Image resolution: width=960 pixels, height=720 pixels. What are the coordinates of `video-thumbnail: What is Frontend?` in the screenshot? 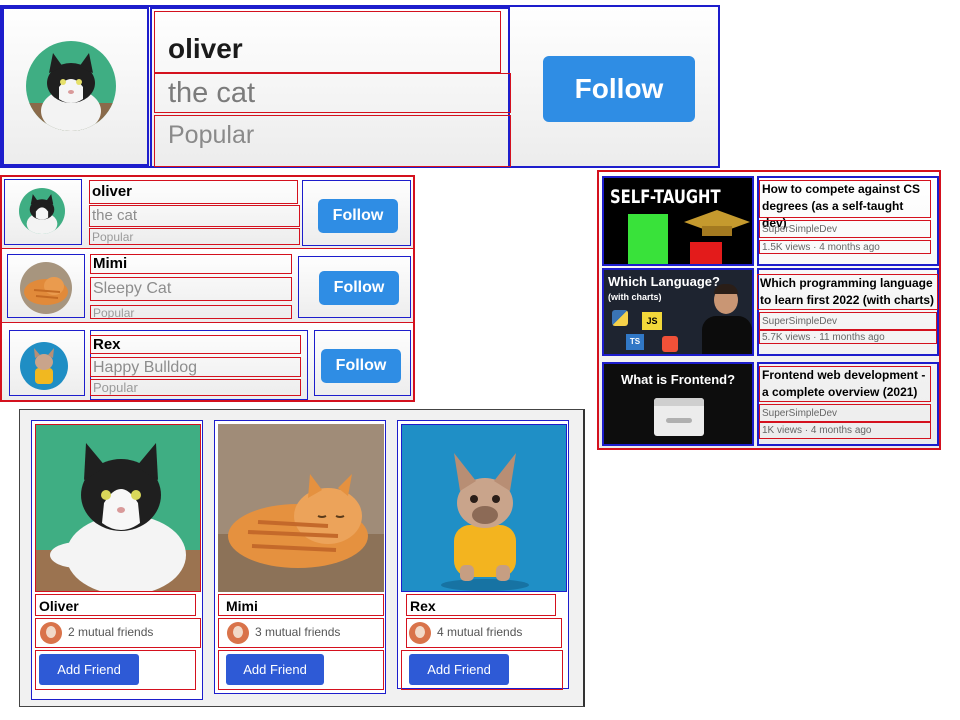 It's located at (678, 404).